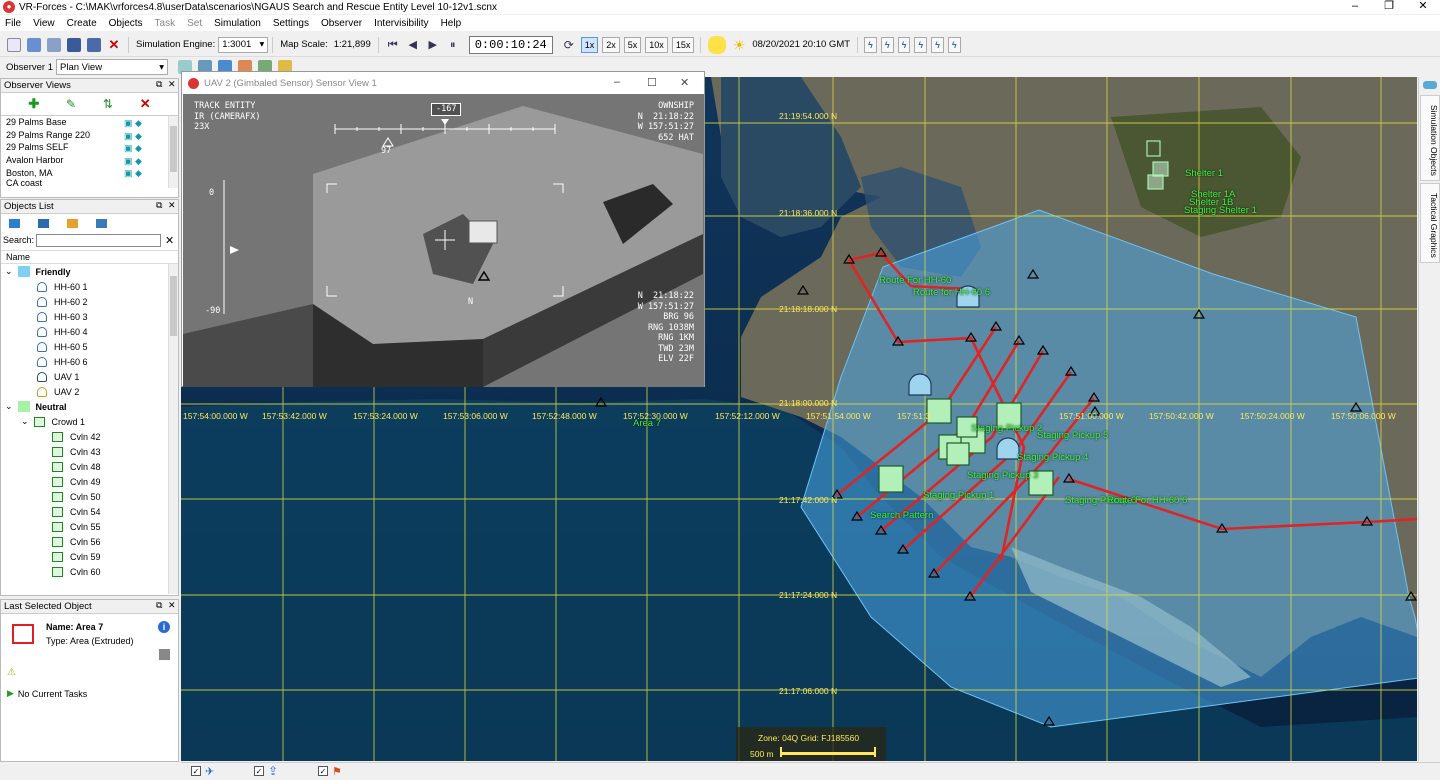  What do you see at coordinates (71, 104) in the screenshot?
I see `edit-view-icon: ✎` at bounding box center [71, 104].